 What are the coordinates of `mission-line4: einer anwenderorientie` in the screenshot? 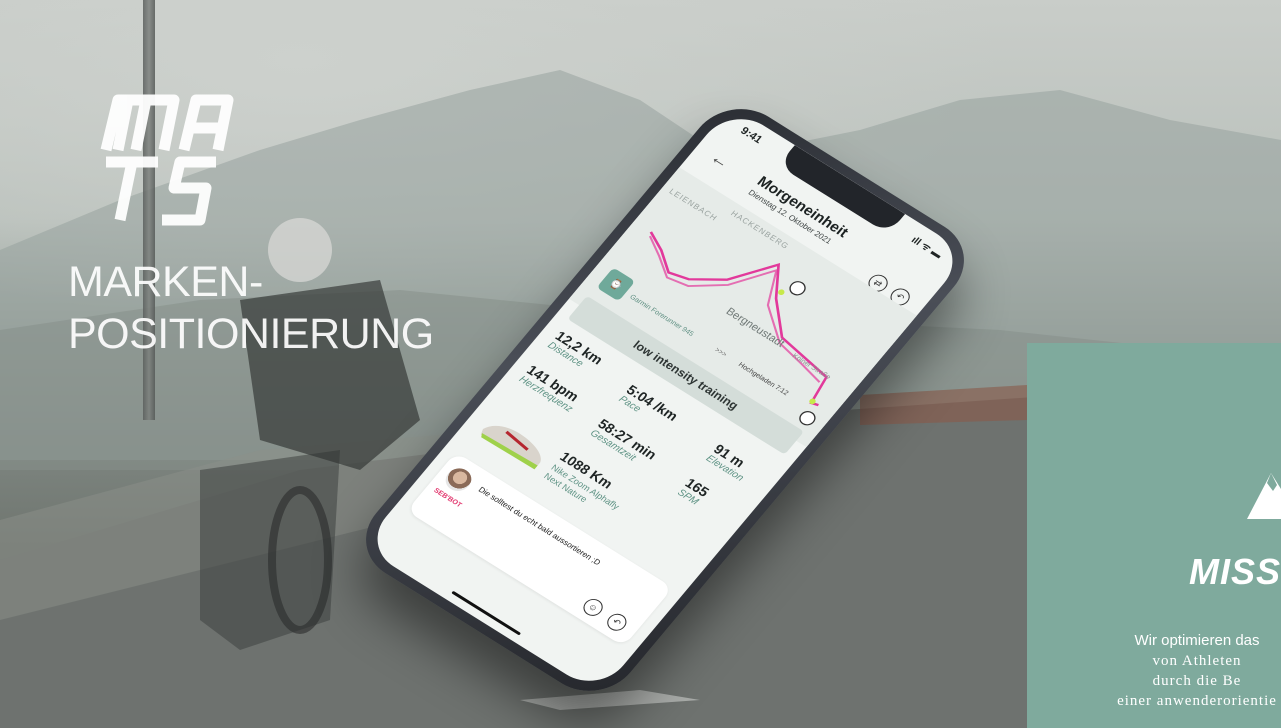 It's located at (1197, 701).